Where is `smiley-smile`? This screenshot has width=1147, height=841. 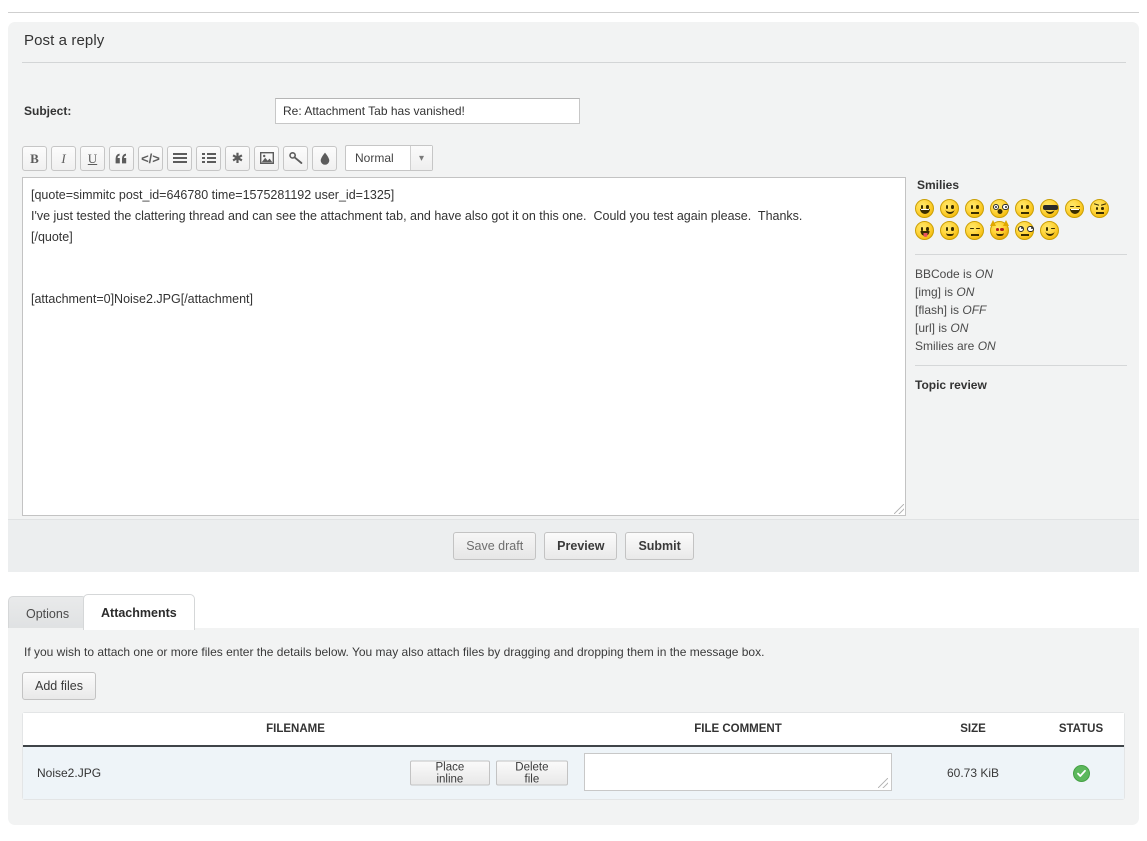
smiley-smile is located at coordinates (949, 208).